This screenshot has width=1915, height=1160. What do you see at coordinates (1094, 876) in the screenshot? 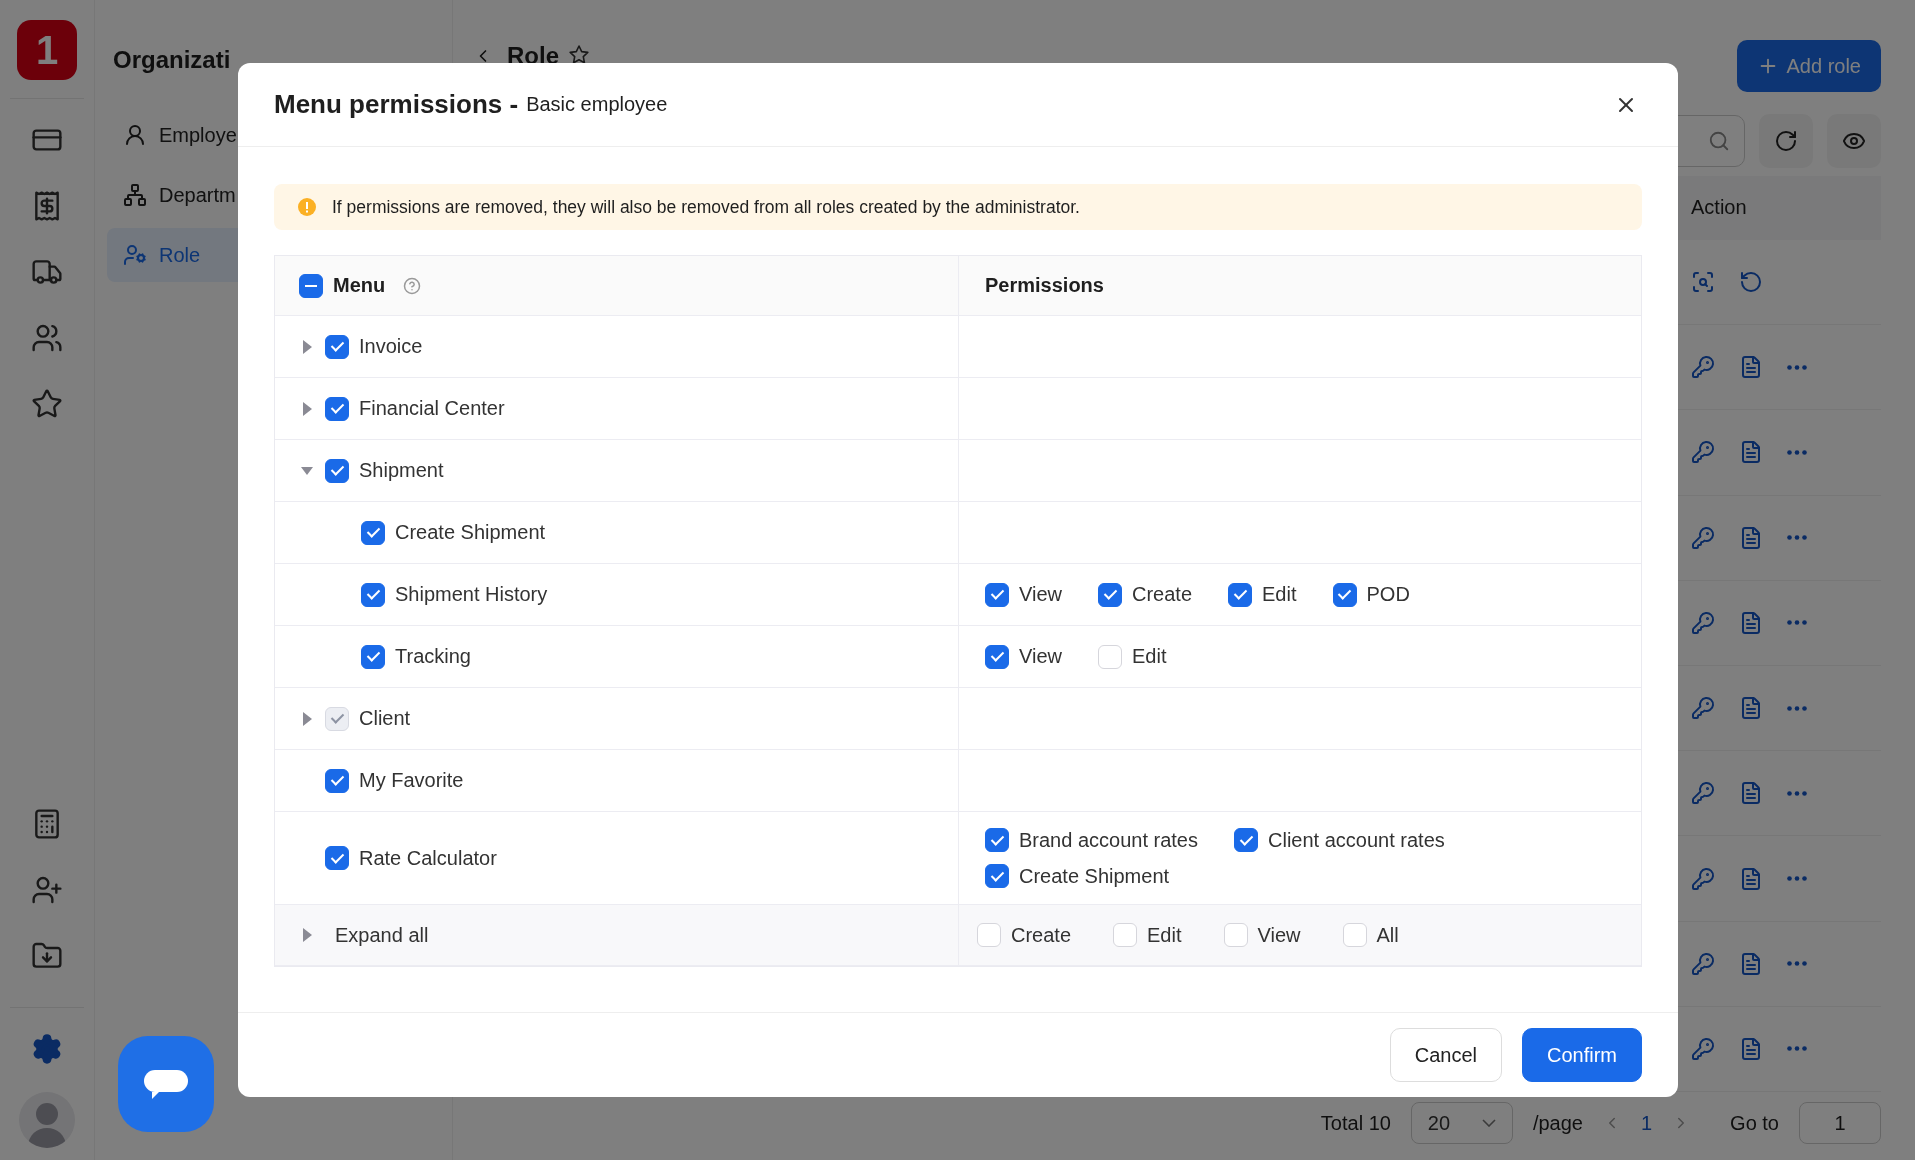
I see `permission-label: Create Shipment` at bounding box center [1094, 876].